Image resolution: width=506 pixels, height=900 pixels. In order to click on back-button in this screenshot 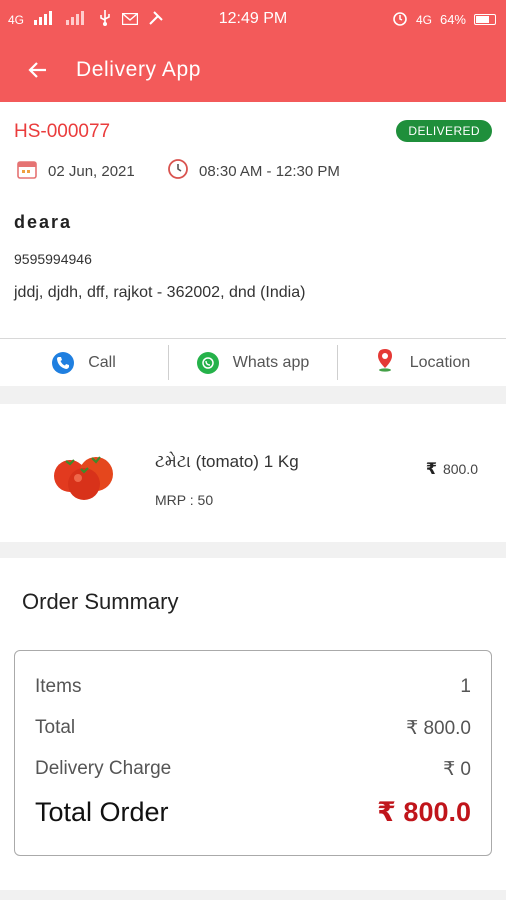, I will do `click(38, 70)`.